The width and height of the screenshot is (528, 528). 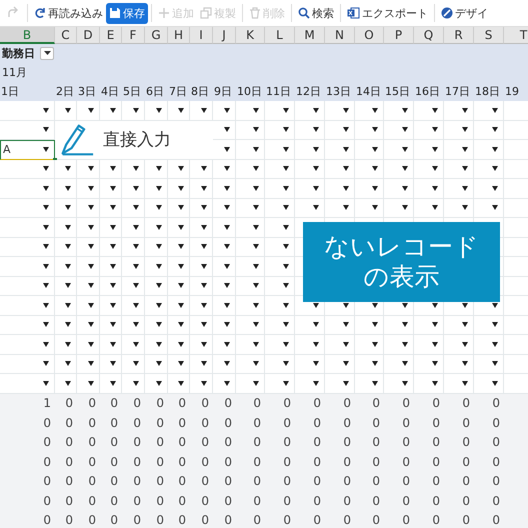 What do you see at coordinates (178, 91) in the screenshot?
I see `date-header: 7日` at bounding box center [178, 91].